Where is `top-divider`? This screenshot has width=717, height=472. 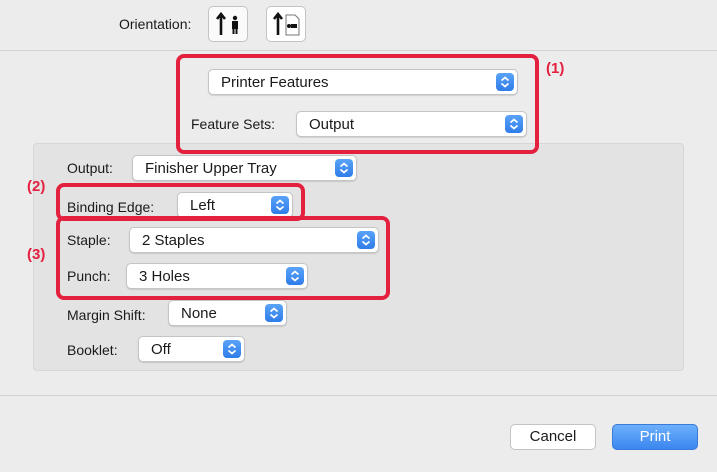 top-divider is located at coordinates (358, 50).